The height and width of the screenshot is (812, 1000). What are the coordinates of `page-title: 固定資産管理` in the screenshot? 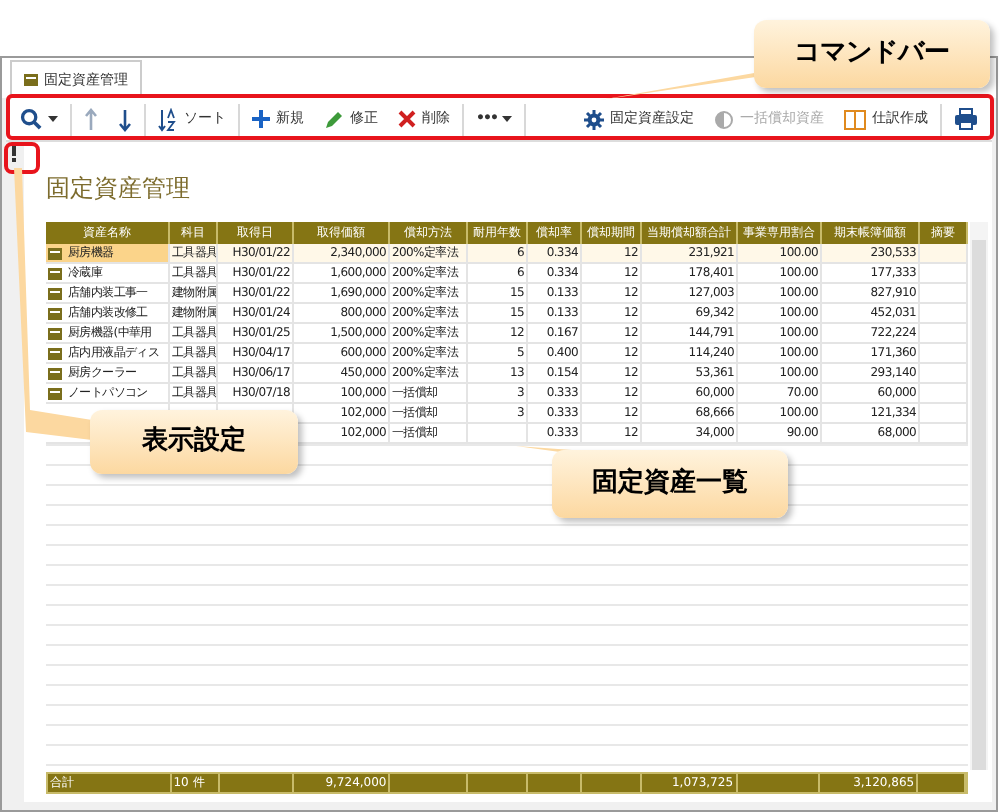 It's located at (119, 189).